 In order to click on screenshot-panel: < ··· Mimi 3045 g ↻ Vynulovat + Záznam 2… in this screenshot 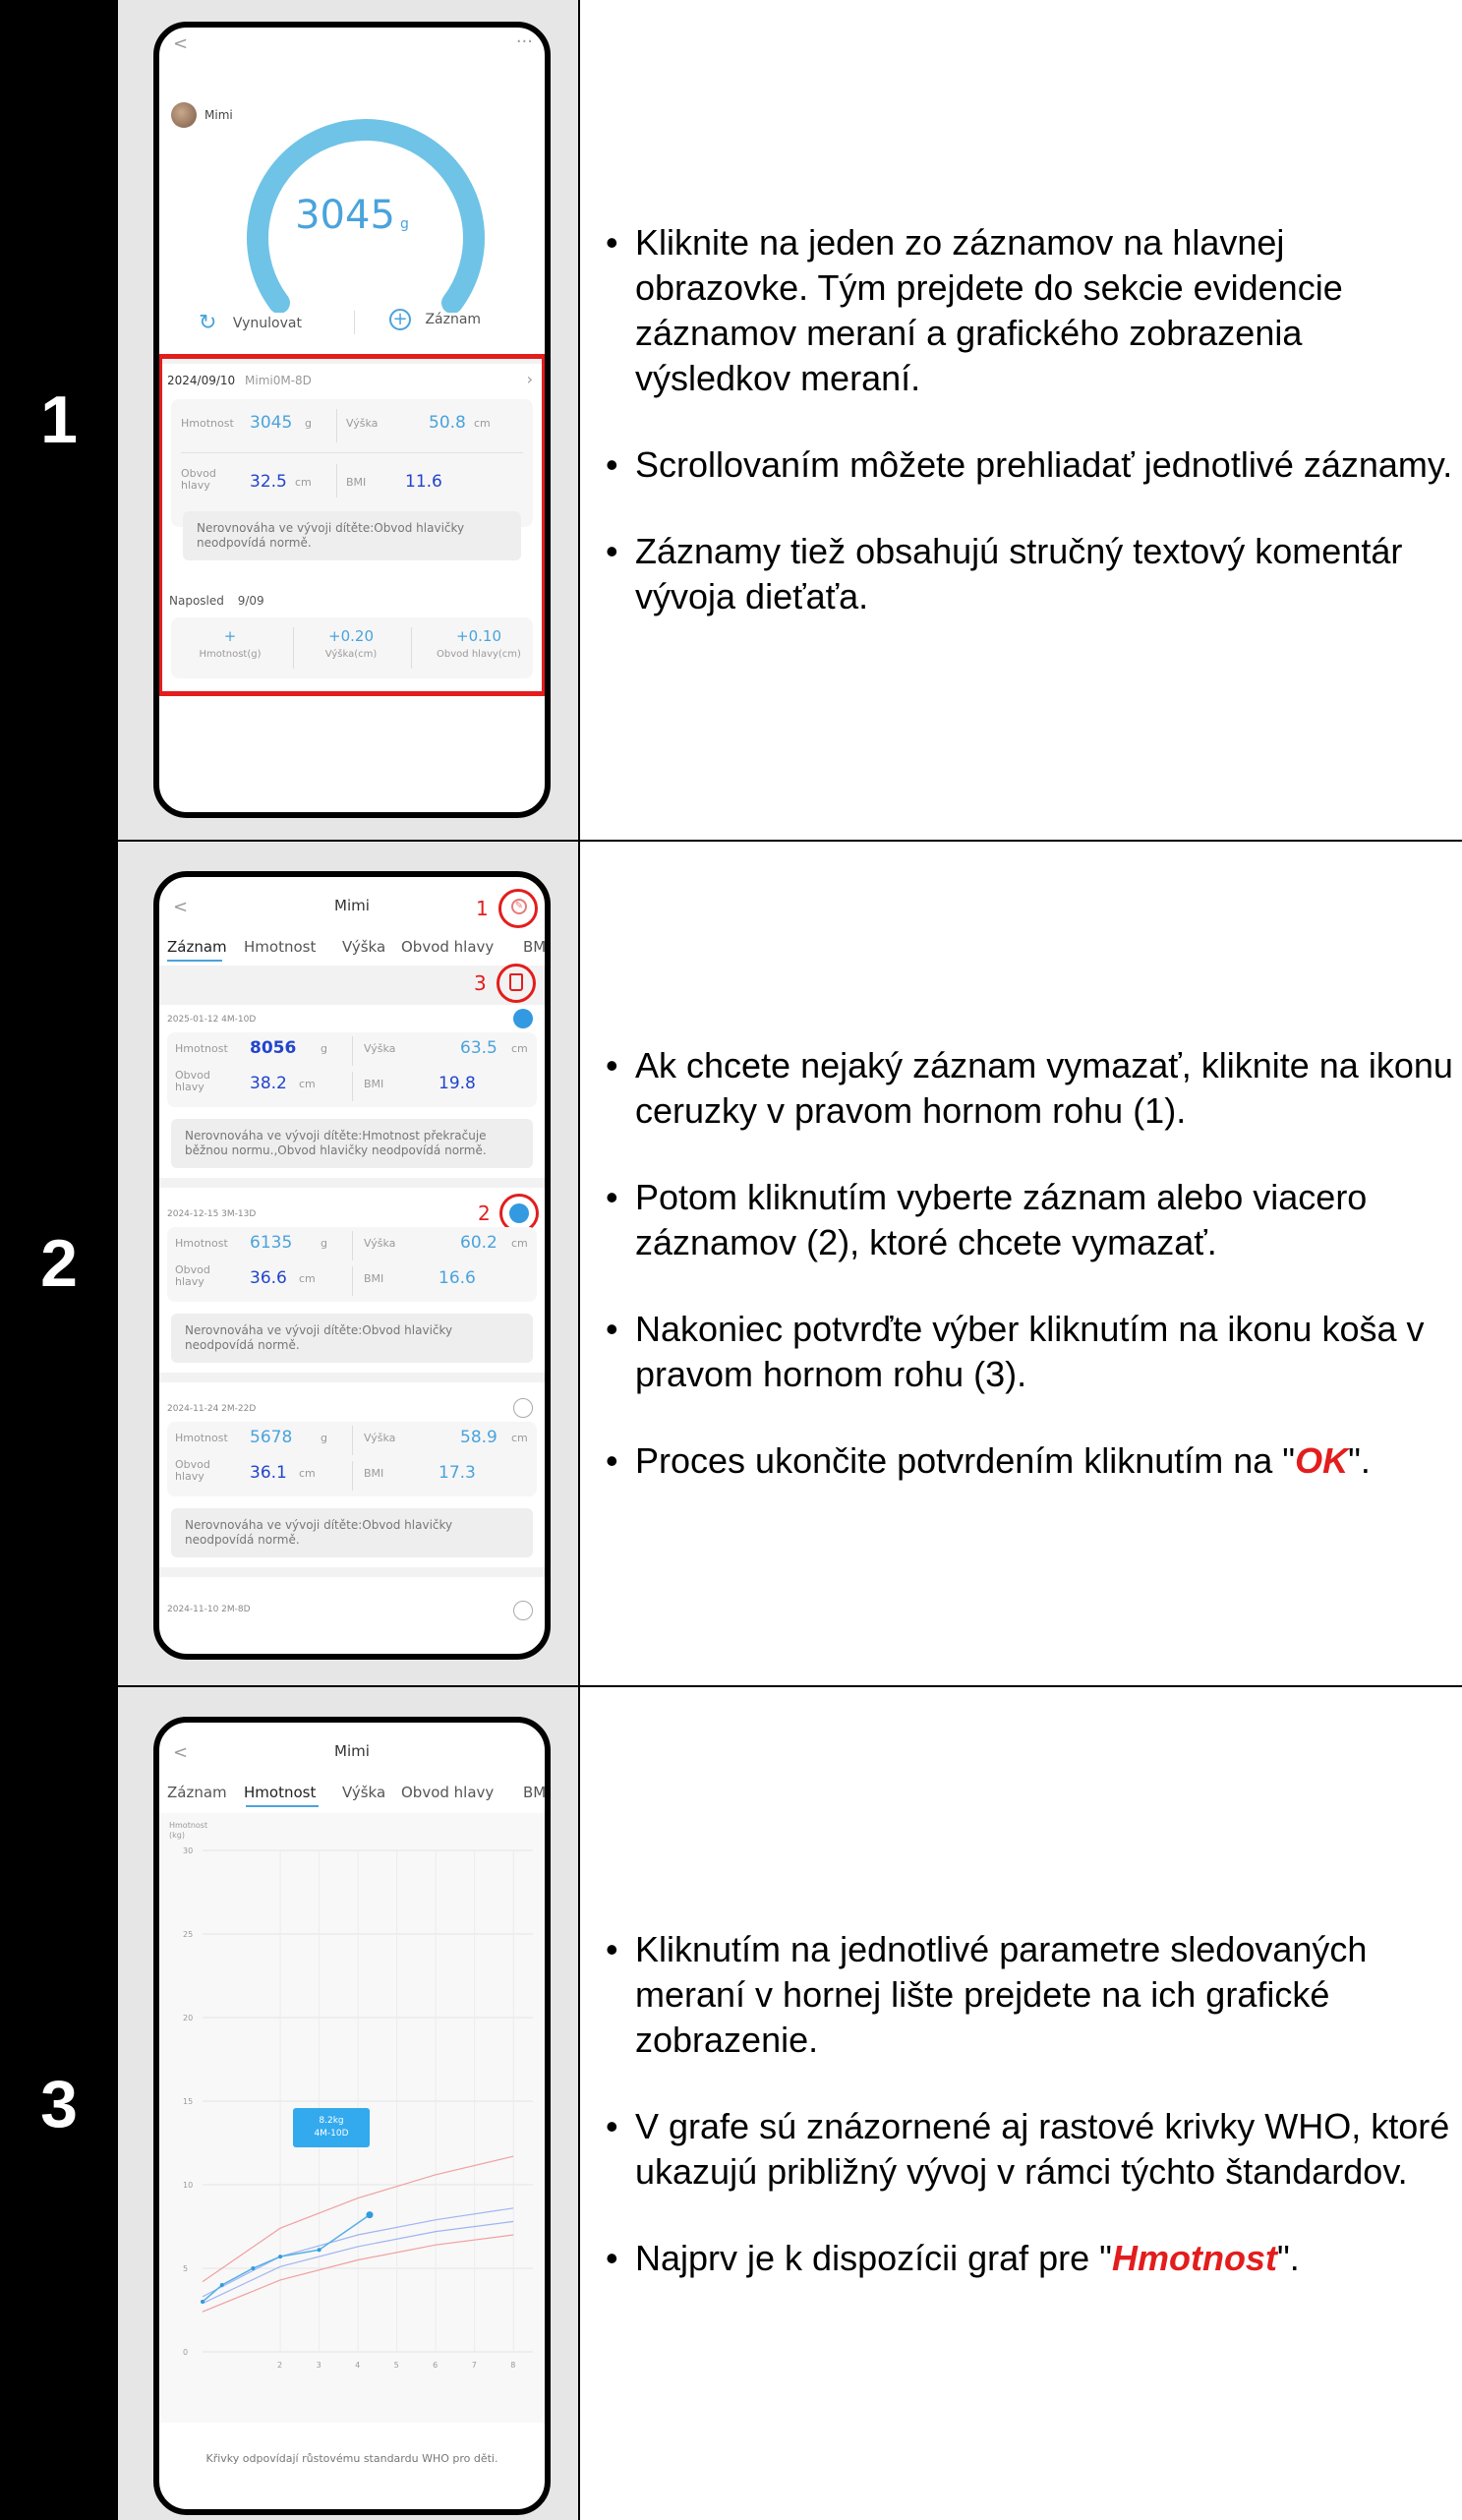, I will do `click(349, 420)`.